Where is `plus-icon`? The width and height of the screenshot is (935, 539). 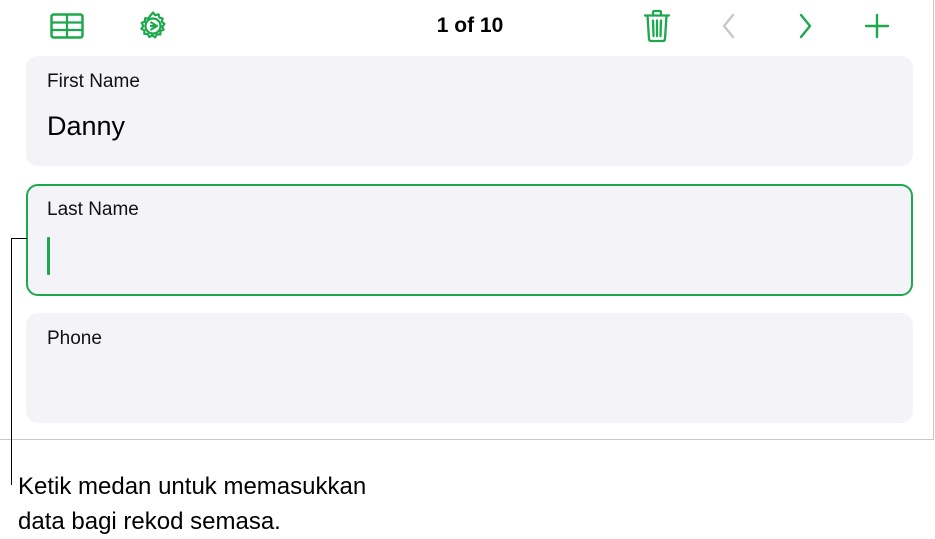
plus-icon is located at coordinates (877, 26).